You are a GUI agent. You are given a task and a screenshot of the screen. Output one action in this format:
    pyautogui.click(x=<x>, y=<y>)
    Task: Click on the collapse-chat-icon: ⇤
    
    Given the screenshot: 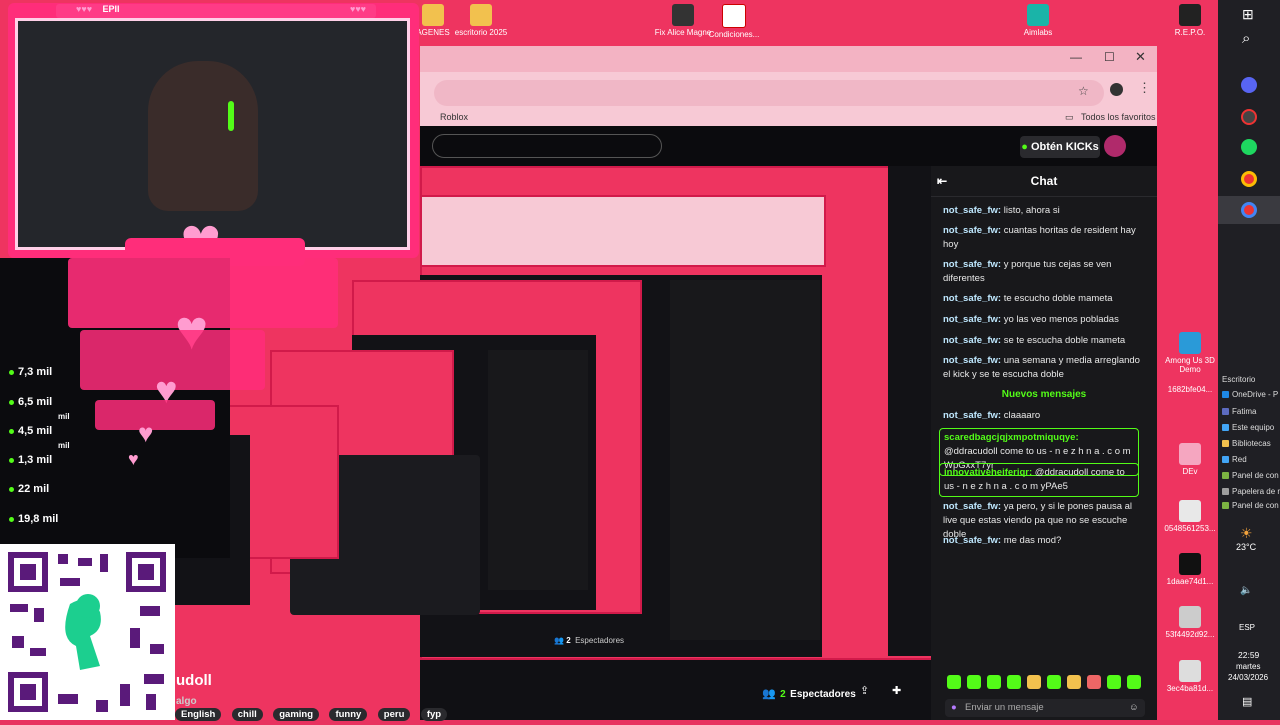 What is the action you would take?
    pyautogui.click(x=942, y=181)
    